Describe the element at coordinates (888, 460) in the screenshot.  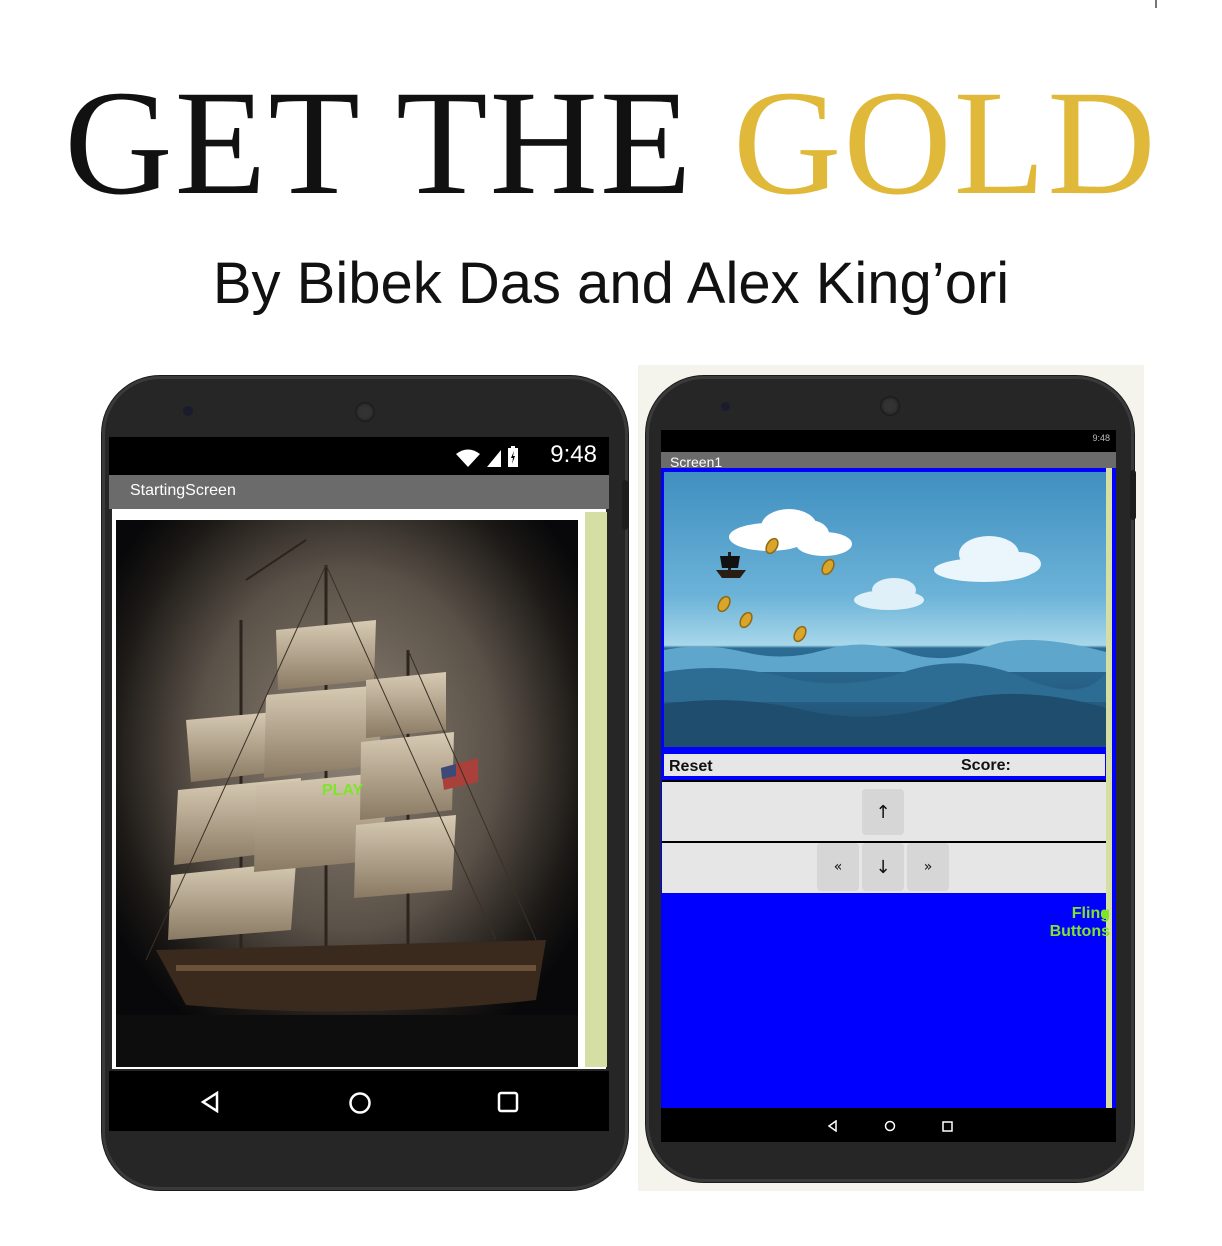
I see `right-title-bar: Screen1` at that location.